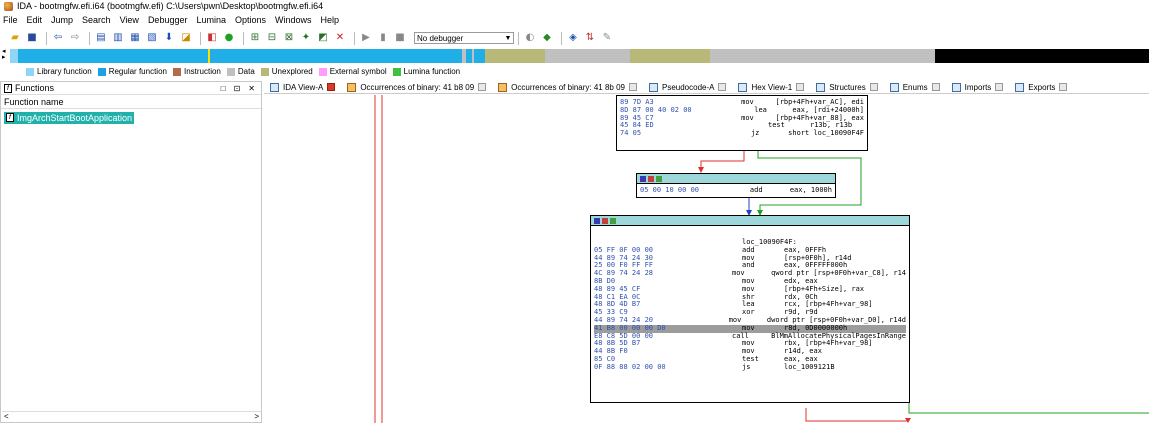 This screenshot has height=427, width=1149. What do you see at coordinates (32, 38) in the screenshot?
I see `save-icon: ■` at bounding box center [32, 38].